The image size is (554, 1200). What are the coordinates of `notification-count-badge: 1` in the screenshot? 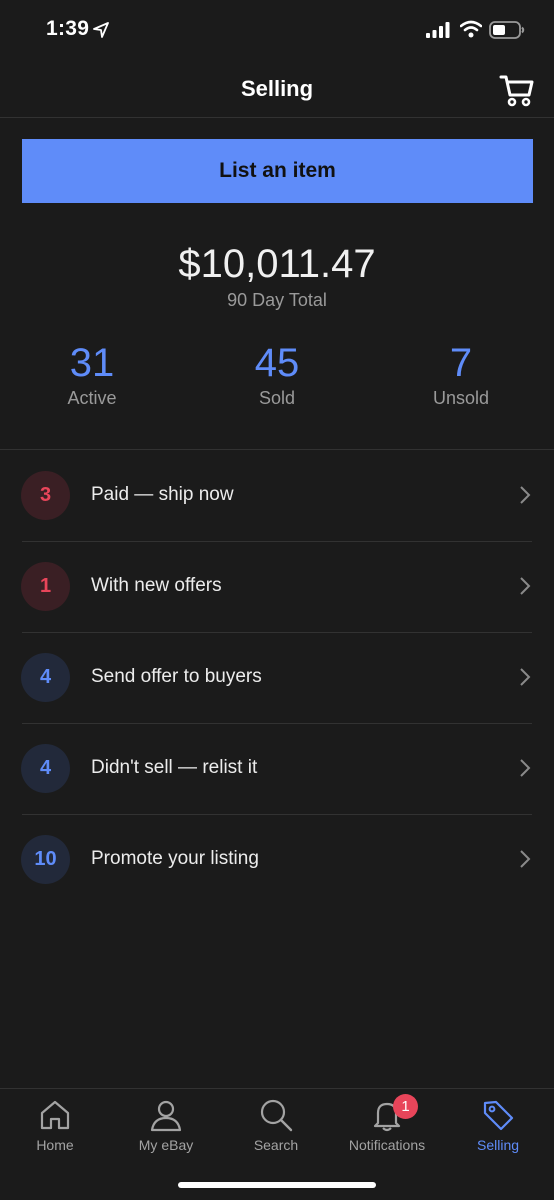 It's located at (405, 1106).